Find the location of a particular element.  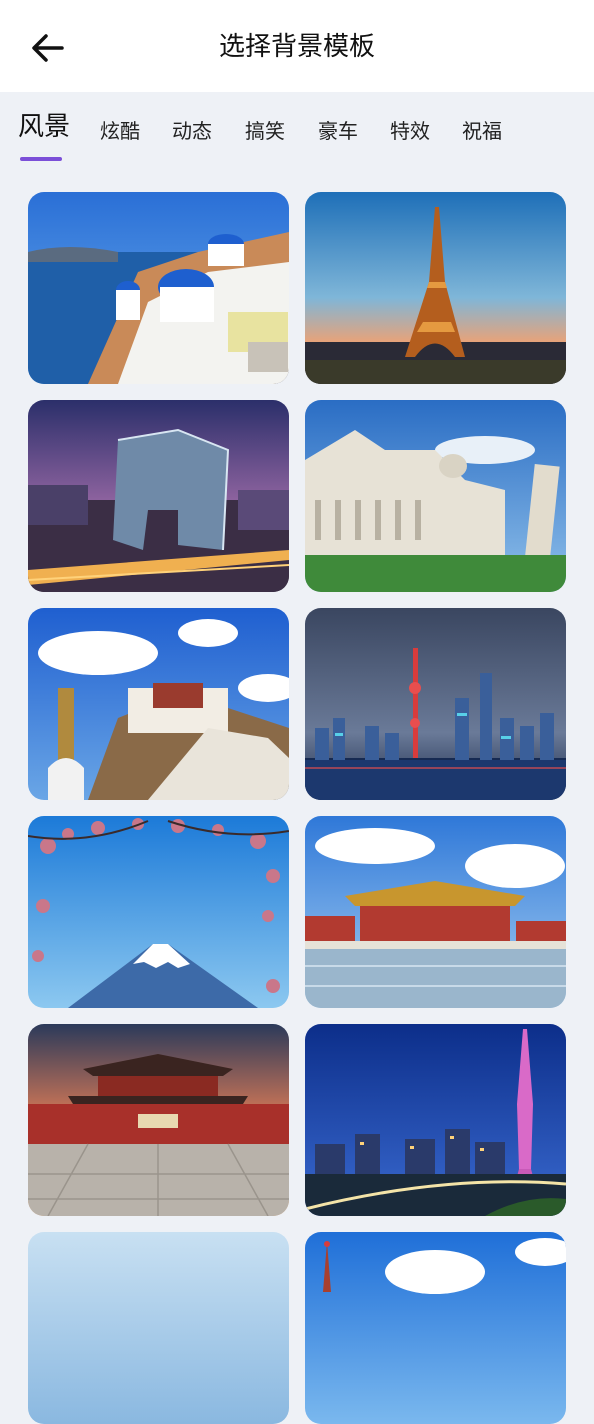

tab-cool: 炫酷 is located at coordinates (120, 131).